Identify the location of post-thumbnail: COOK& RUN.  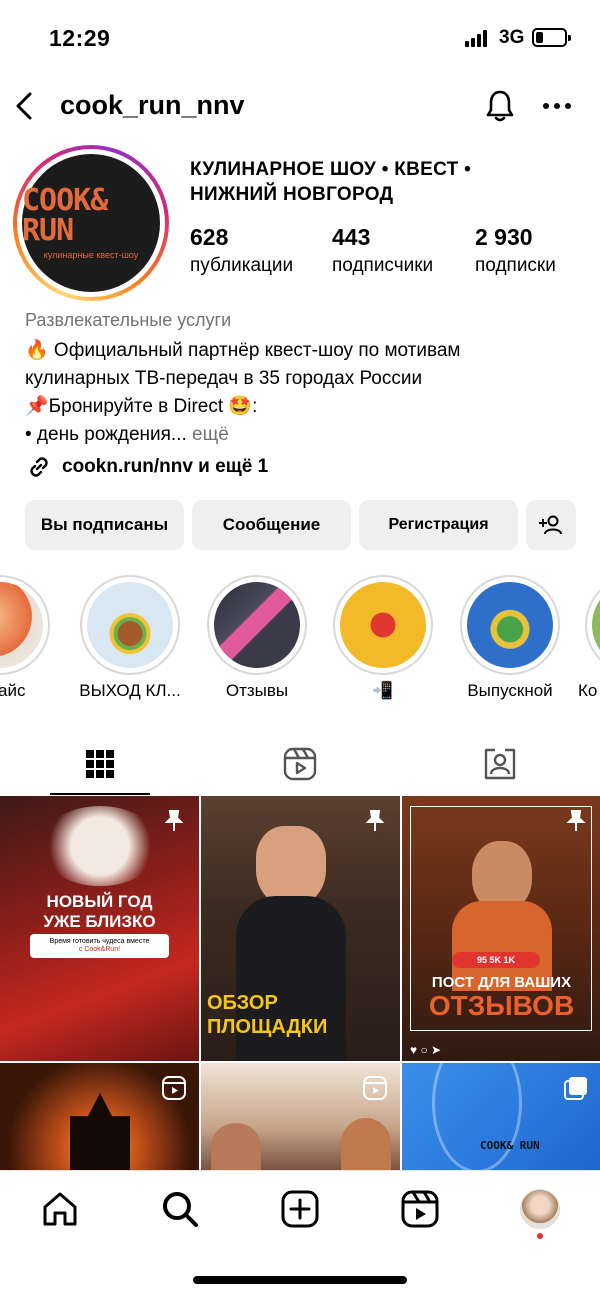
(501, 1116).